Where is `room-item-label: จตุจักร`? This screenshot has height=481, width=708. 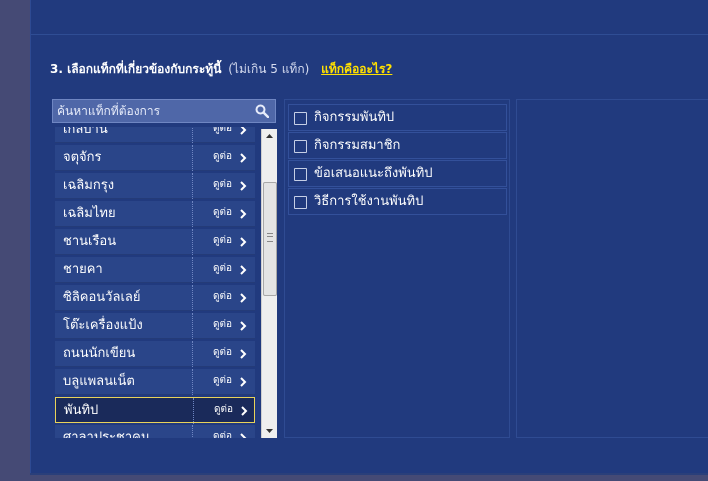
room-item-label: จตุจักร is located at coordinates (82, 157).